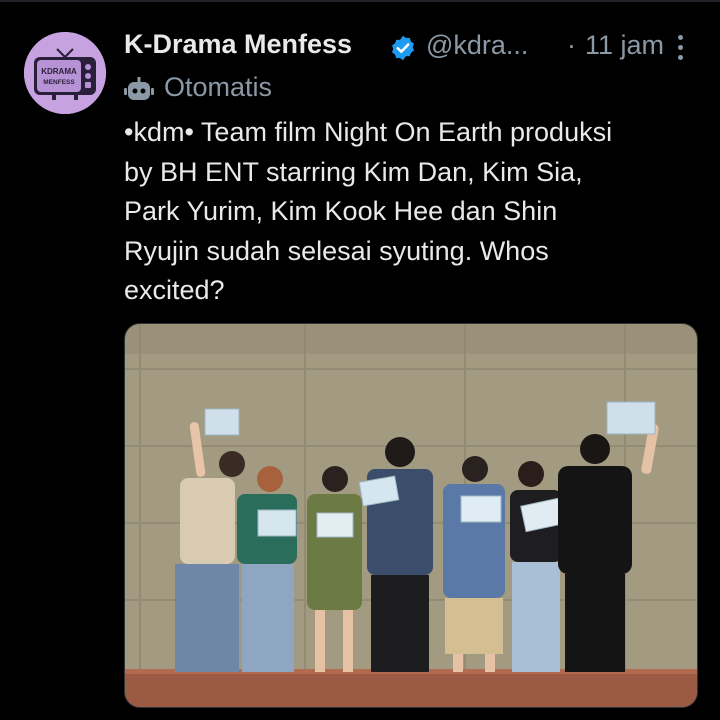  I want to click on post-text-line: by BH ENT starring Kim Dan, Kim Sia,, so click(353, 171).